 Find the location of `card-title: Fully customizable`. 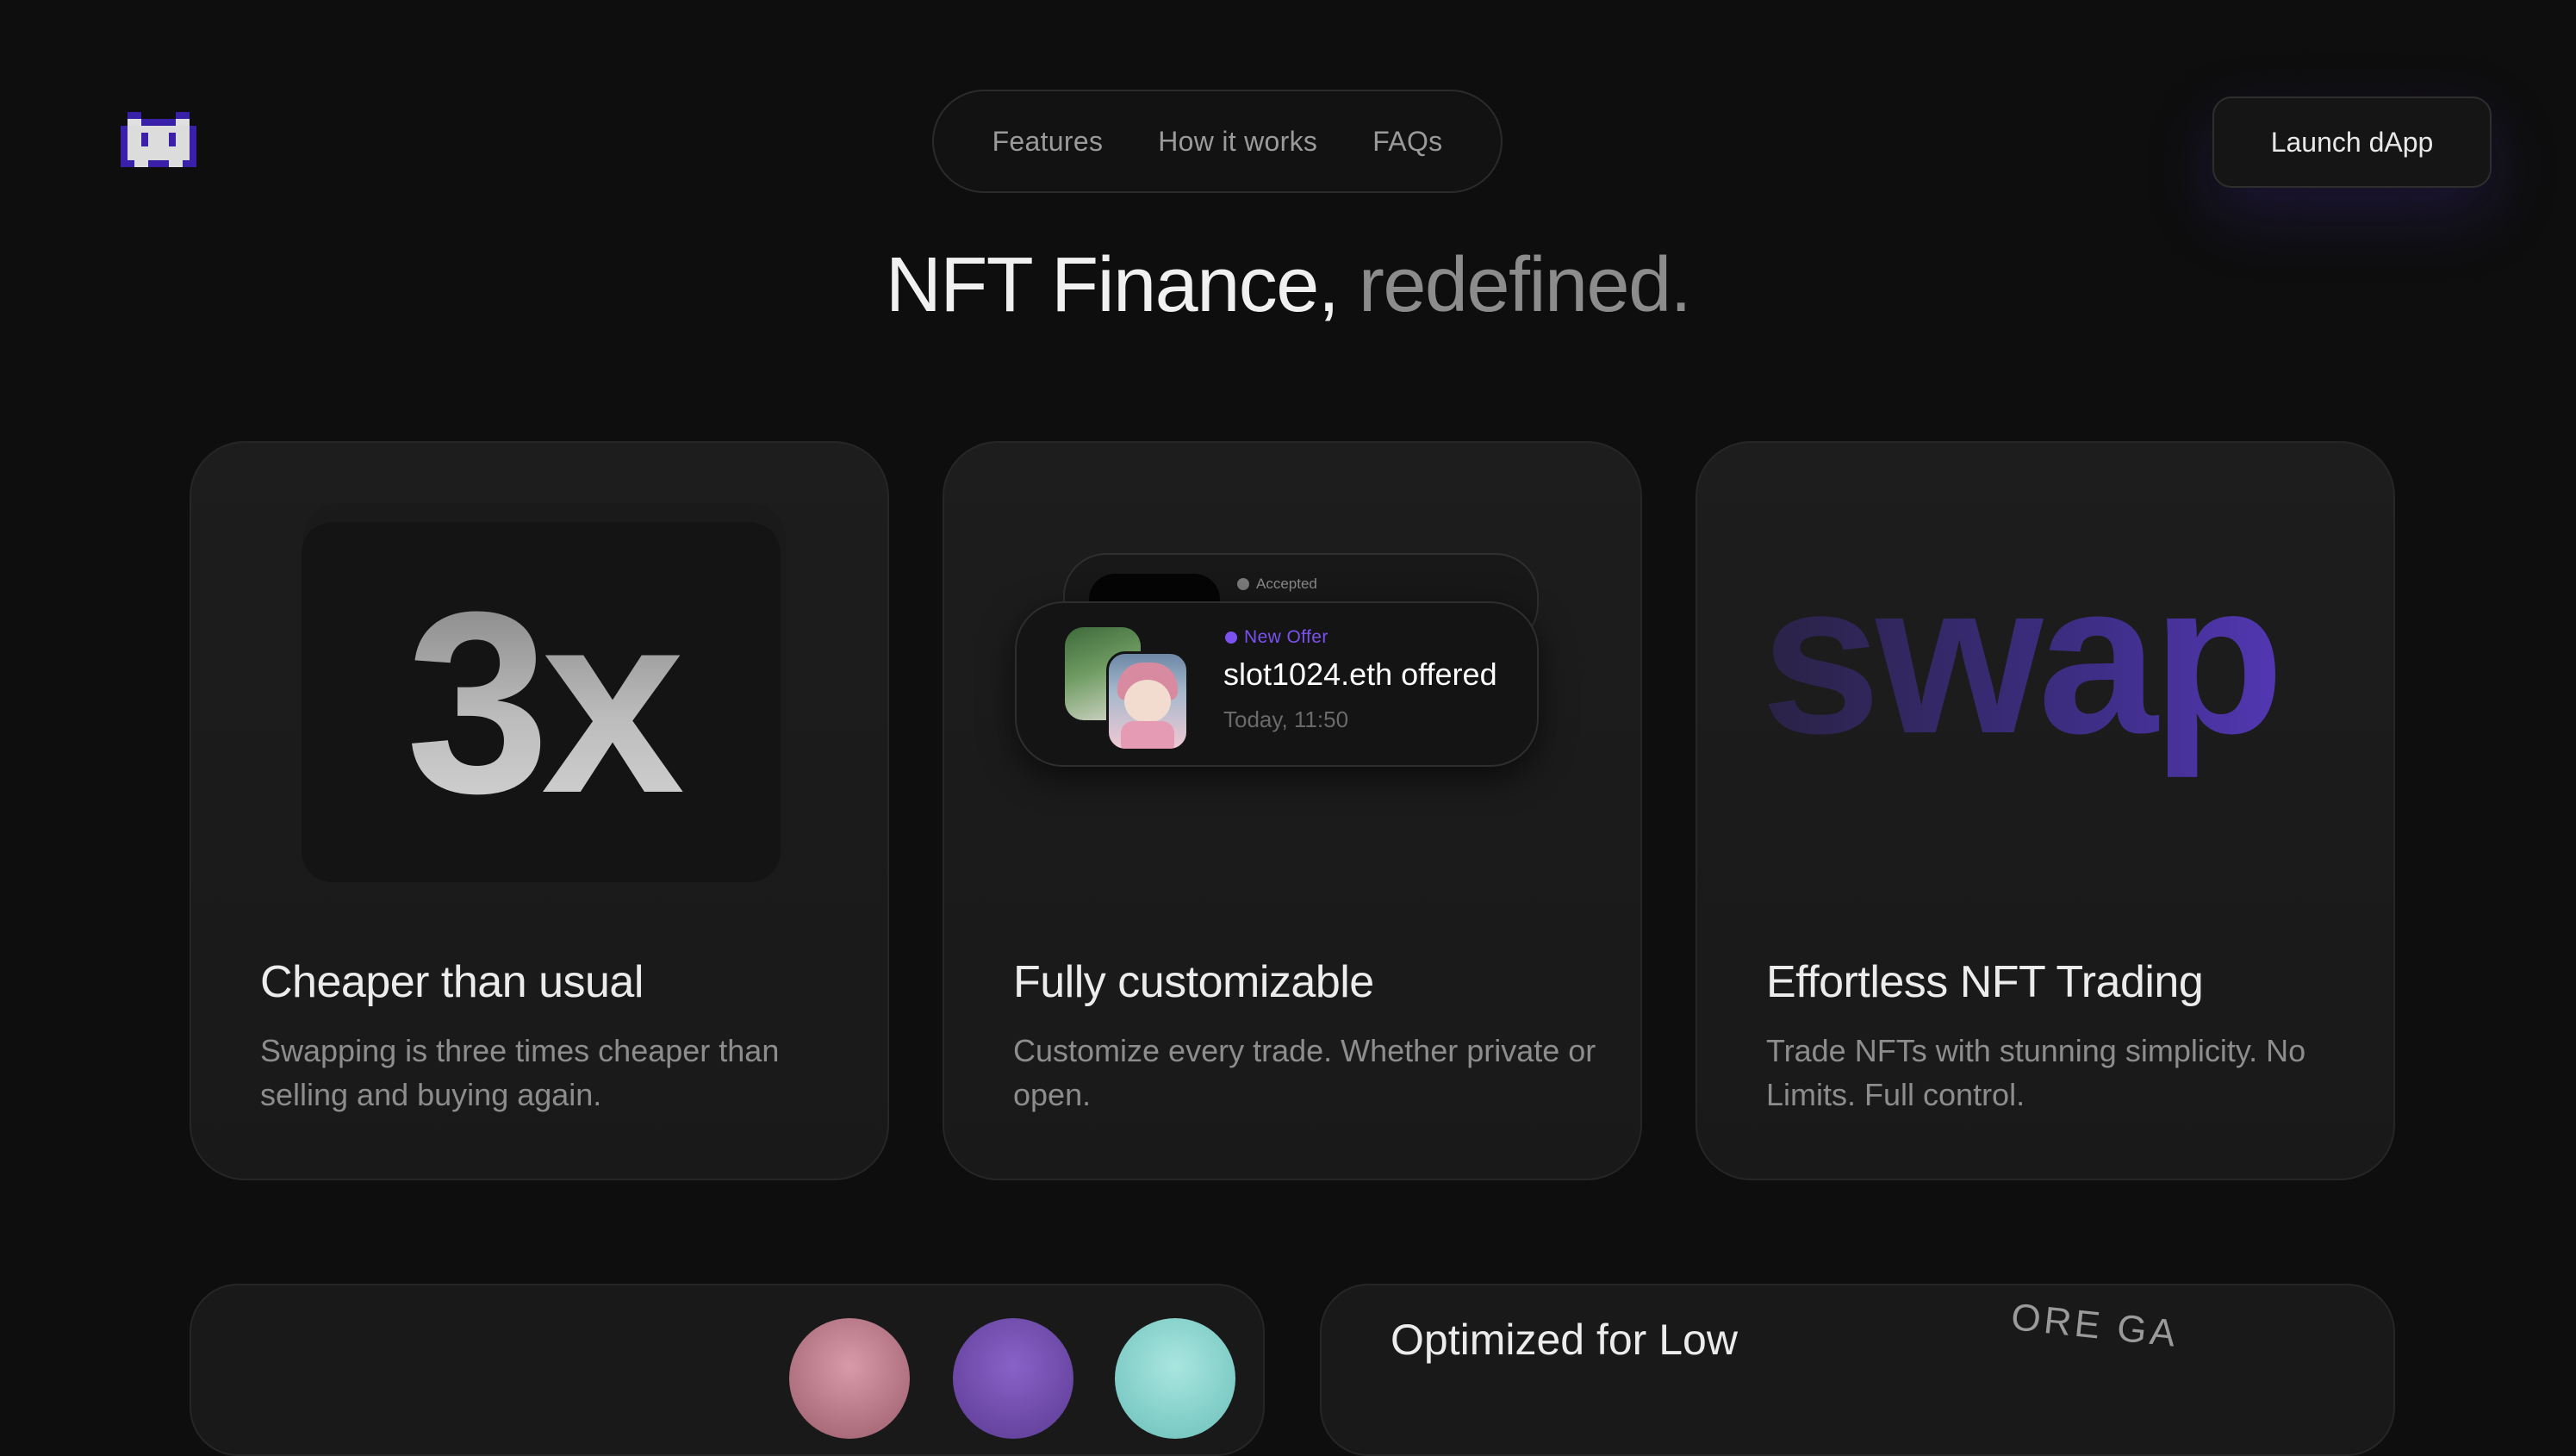

card-title: Fully customizable is located at coordinates (1193, 982).